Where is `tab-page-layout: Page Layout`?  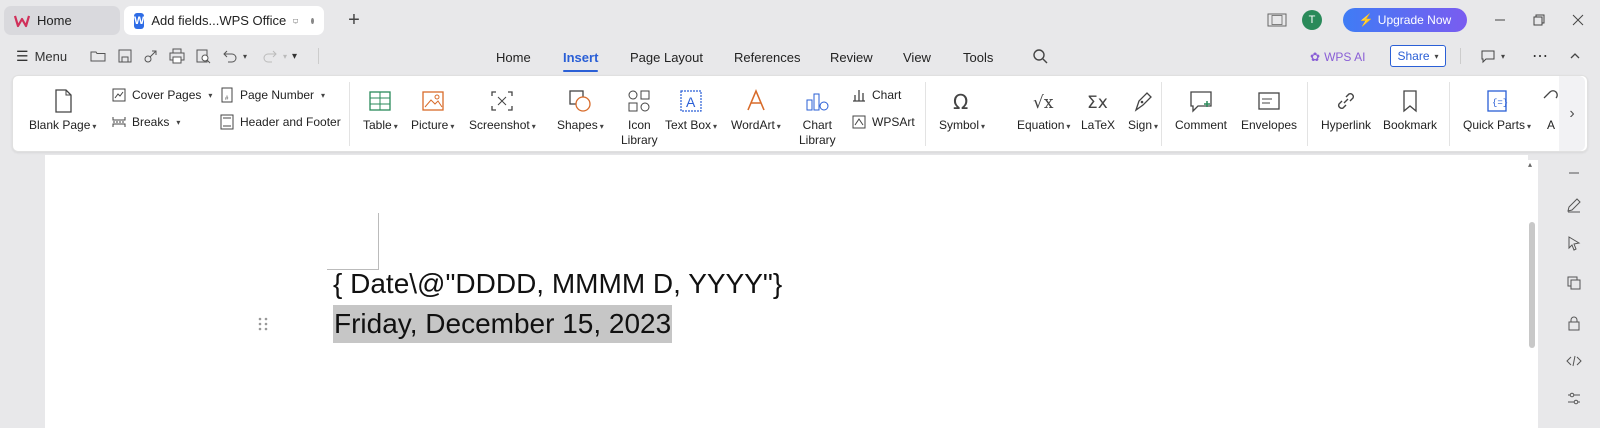 tab-page-layout: Page Layout is located at coordinates (666, 57).